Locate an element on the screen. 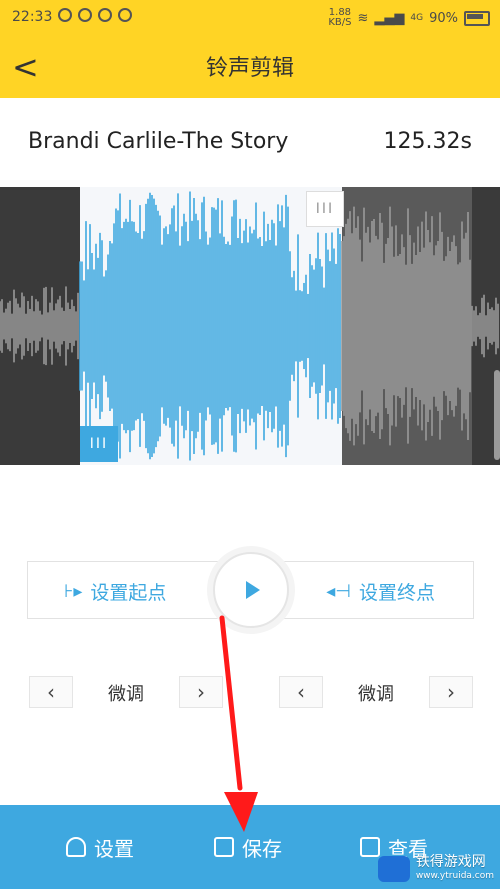  speed-text: 1.88 KB/S is located at coordinates (340, 17).